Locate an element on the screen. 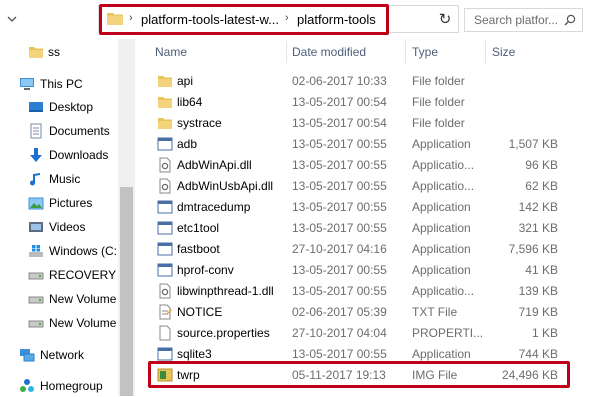 This screenshot has width=594, height=397. search-icon is located at coordinates (570, 20).